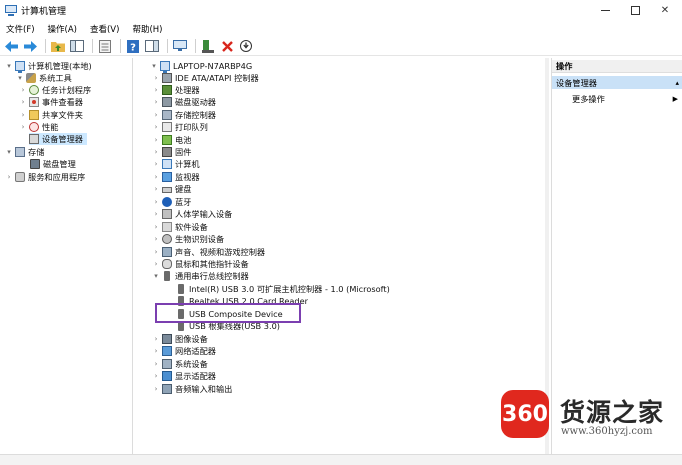 This screenshot has width=682, height=465. I want to click on device-category: › 显示适配器, so click(184, 376).